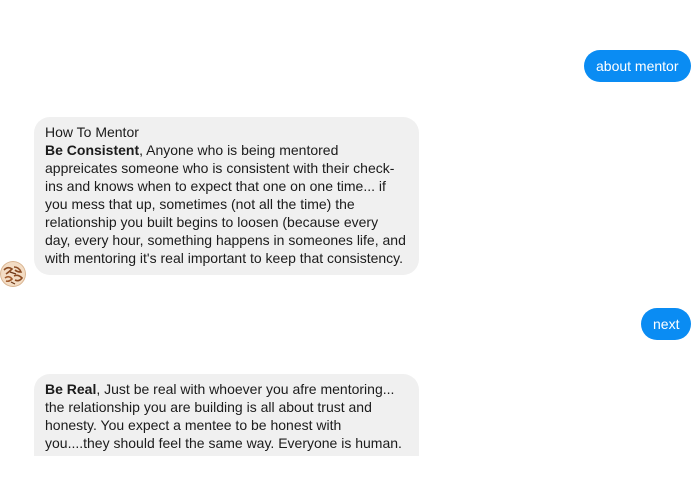 This screenshot has height=494, width=695. I want to click on bot-avatar-icon, so click(13, 274).